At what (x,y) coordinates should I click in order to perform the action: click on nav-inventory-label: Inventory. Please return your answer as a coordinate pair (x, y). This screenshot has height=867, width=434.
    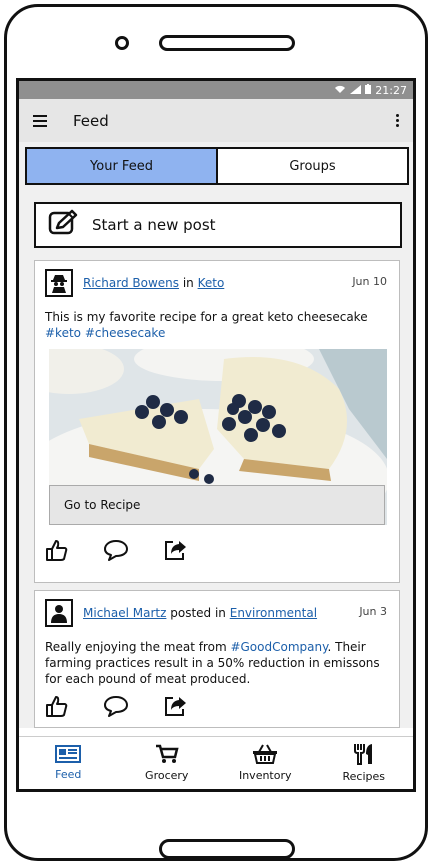
    Looking at the image, I should click on (265, 775).